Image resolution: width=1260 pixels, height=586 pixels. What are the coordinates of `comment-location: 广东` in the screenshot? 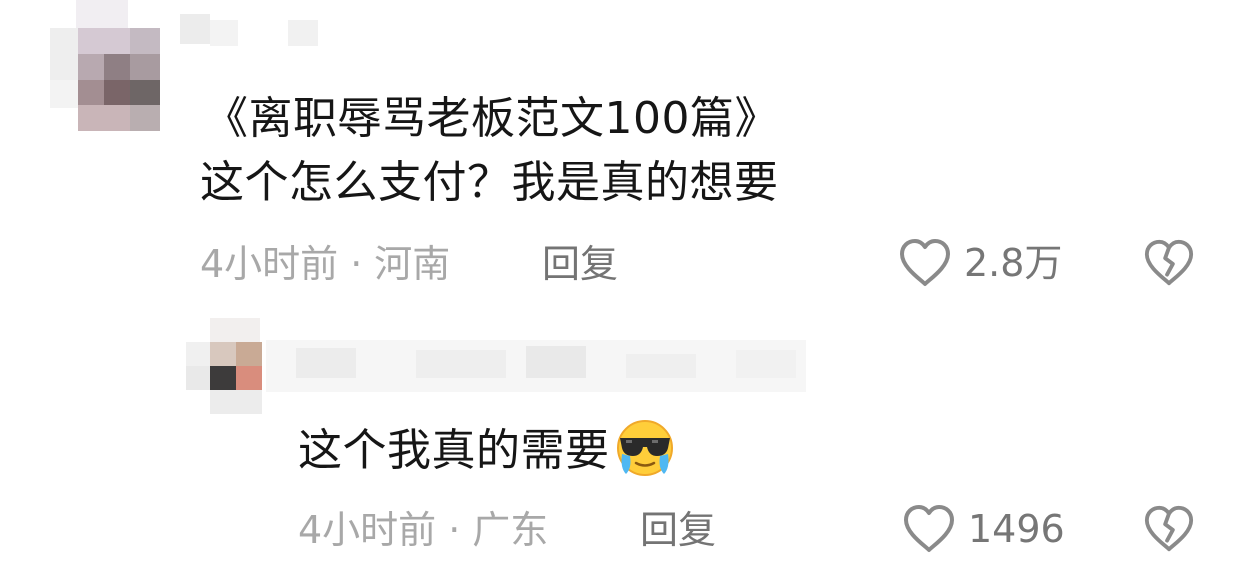 It's located at (510, 530).